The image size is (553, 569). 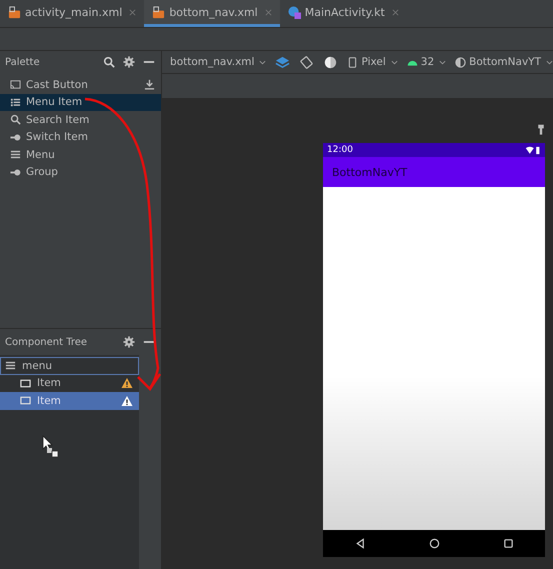 I want to click on layout-file-dropdown: bottom_nav.xml, so click(x=218, y=62).